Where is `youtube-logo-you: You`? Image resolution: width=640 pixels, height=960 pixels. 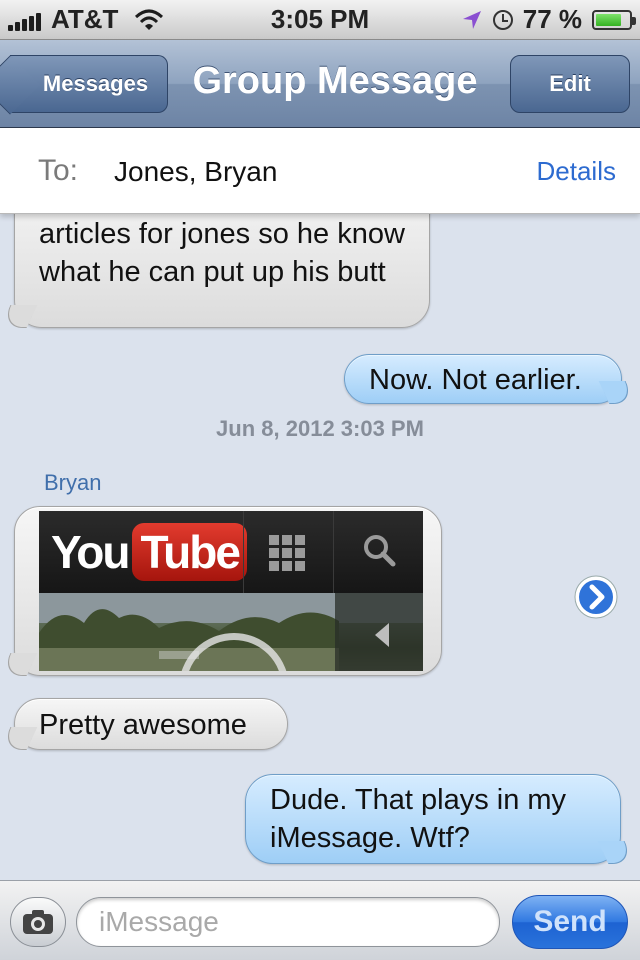
youtube-logo-you: You is located at coordinates (90, 552).